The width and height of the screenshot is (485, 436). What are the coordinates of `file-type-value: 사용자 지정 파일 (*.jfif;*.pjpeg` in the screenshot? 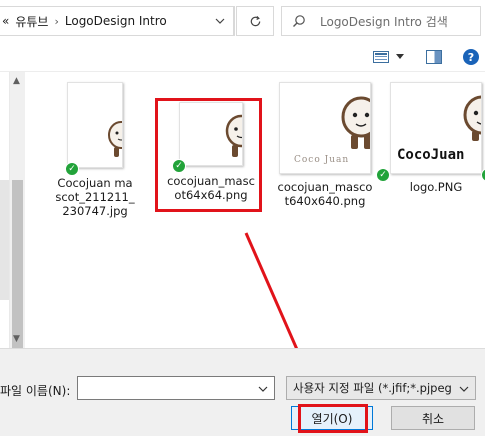 It's located at (372, 388).